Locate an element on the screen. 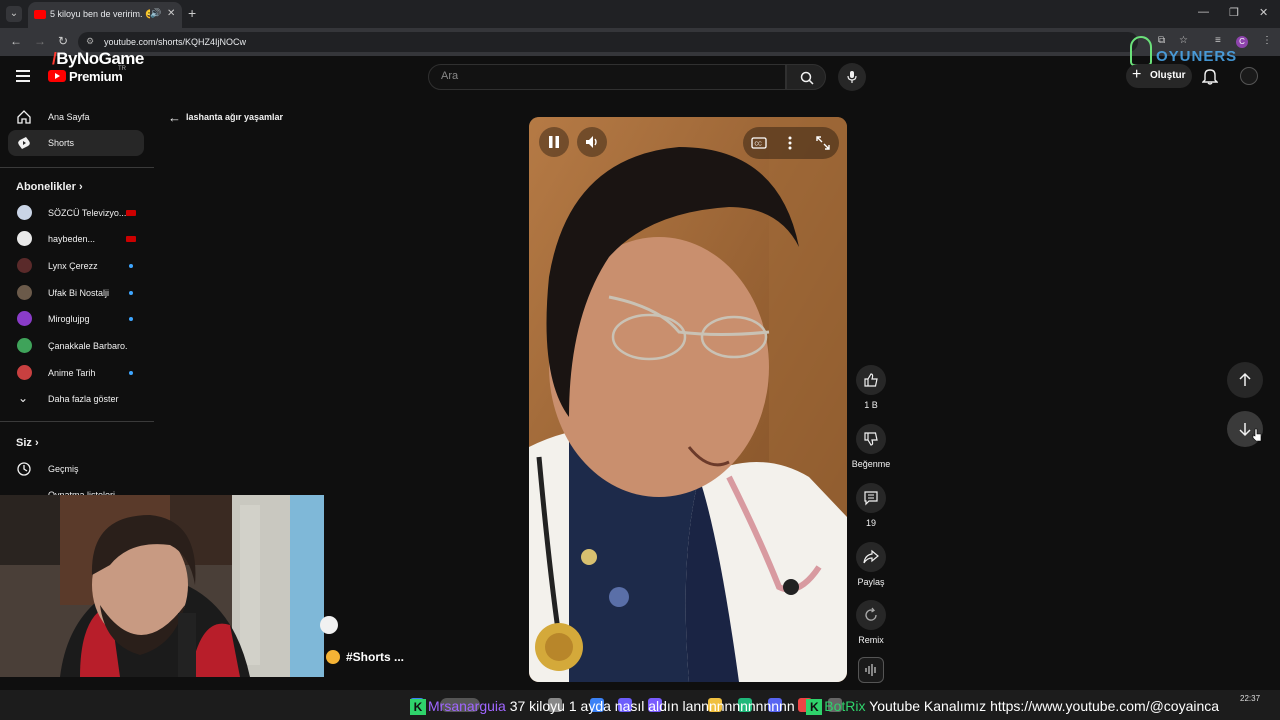 This screenshot has height=720, width=1280. reload-icon: ↻ is located at coordinates (63, 41).